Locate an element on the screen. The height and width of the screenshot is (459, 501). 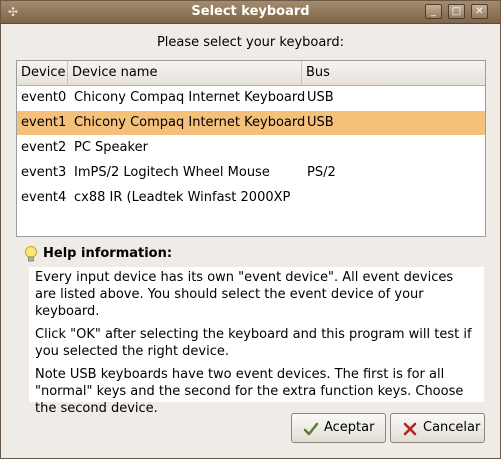
device-name-cell: cx88 IR (Leadtek Winfast 2000XP is located at coordinates (182, 197).